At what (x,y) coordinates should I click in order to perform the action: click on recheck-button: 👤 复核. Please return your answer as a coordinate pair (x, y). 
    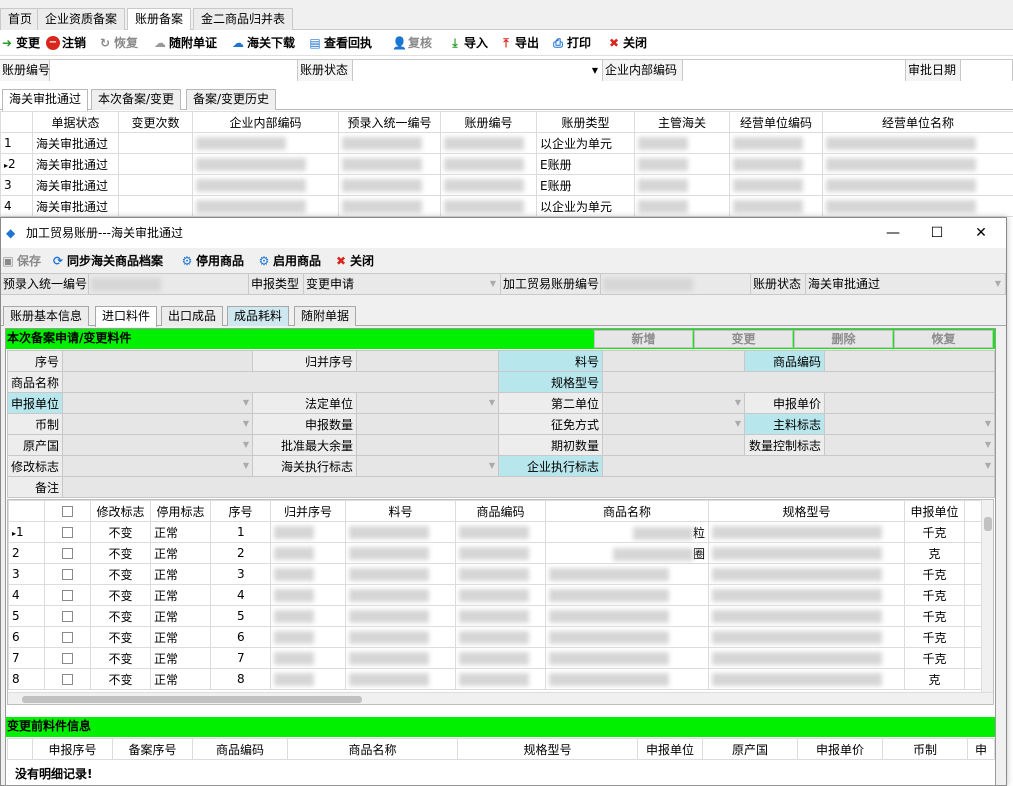
    Looking at the image, I should click on (412, 43).